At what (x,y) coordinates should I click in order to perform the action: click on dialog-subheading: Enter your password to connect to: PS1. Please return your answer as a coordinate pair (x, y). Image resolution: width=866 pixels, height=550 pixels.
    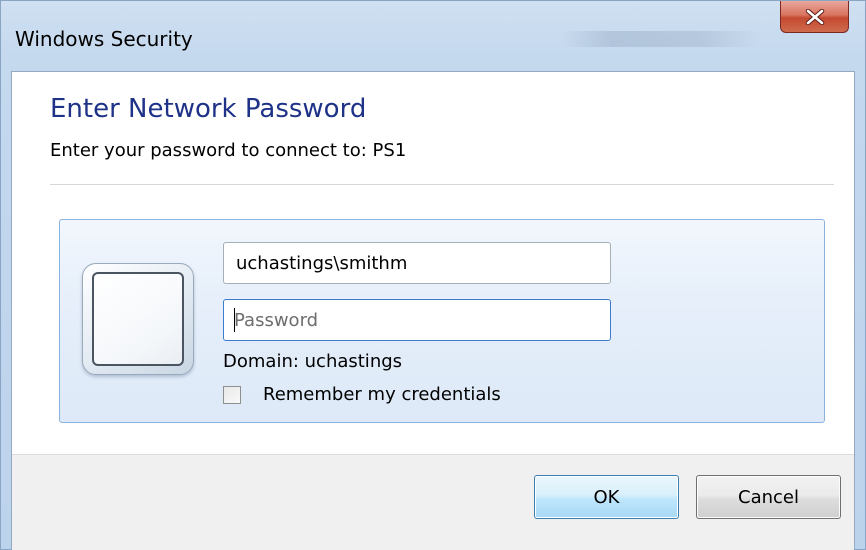
    Looking at the image, I should click on (228, 150).